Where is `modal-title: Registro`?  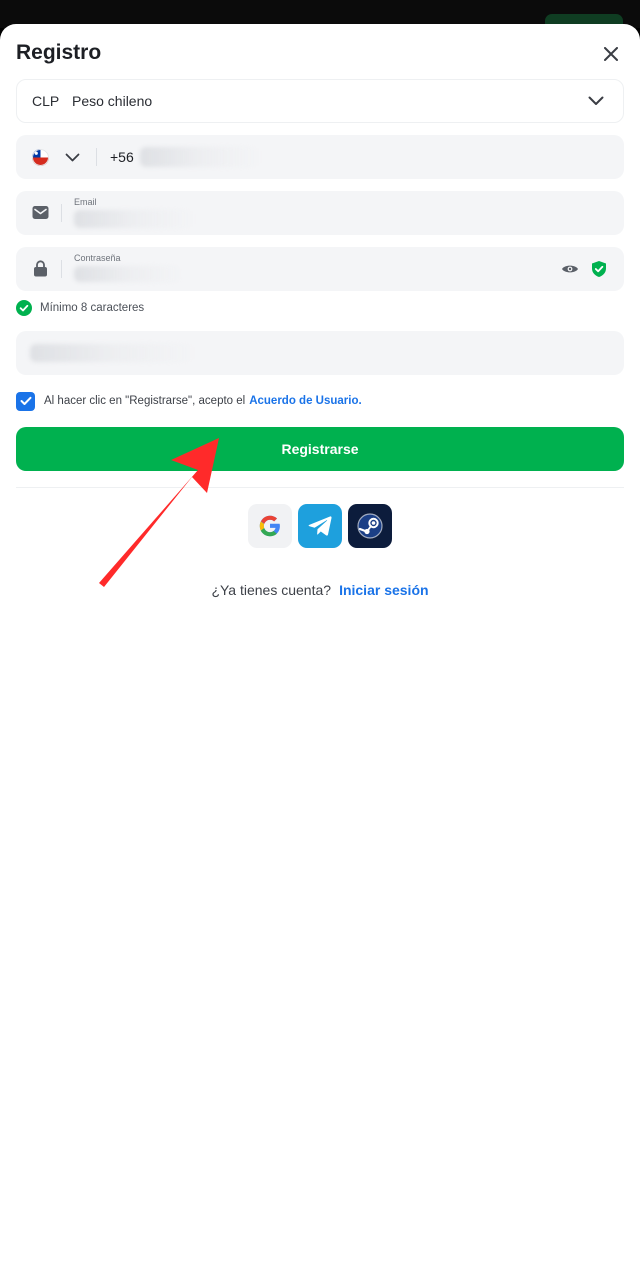 modal-title: Registro is located at coordinates (59, 52).